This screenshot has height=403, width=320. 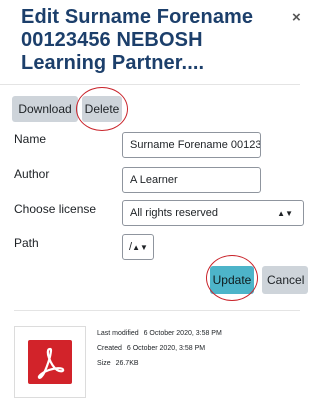 I want to click on pdf-file-icon, so click(x=50, y=362).